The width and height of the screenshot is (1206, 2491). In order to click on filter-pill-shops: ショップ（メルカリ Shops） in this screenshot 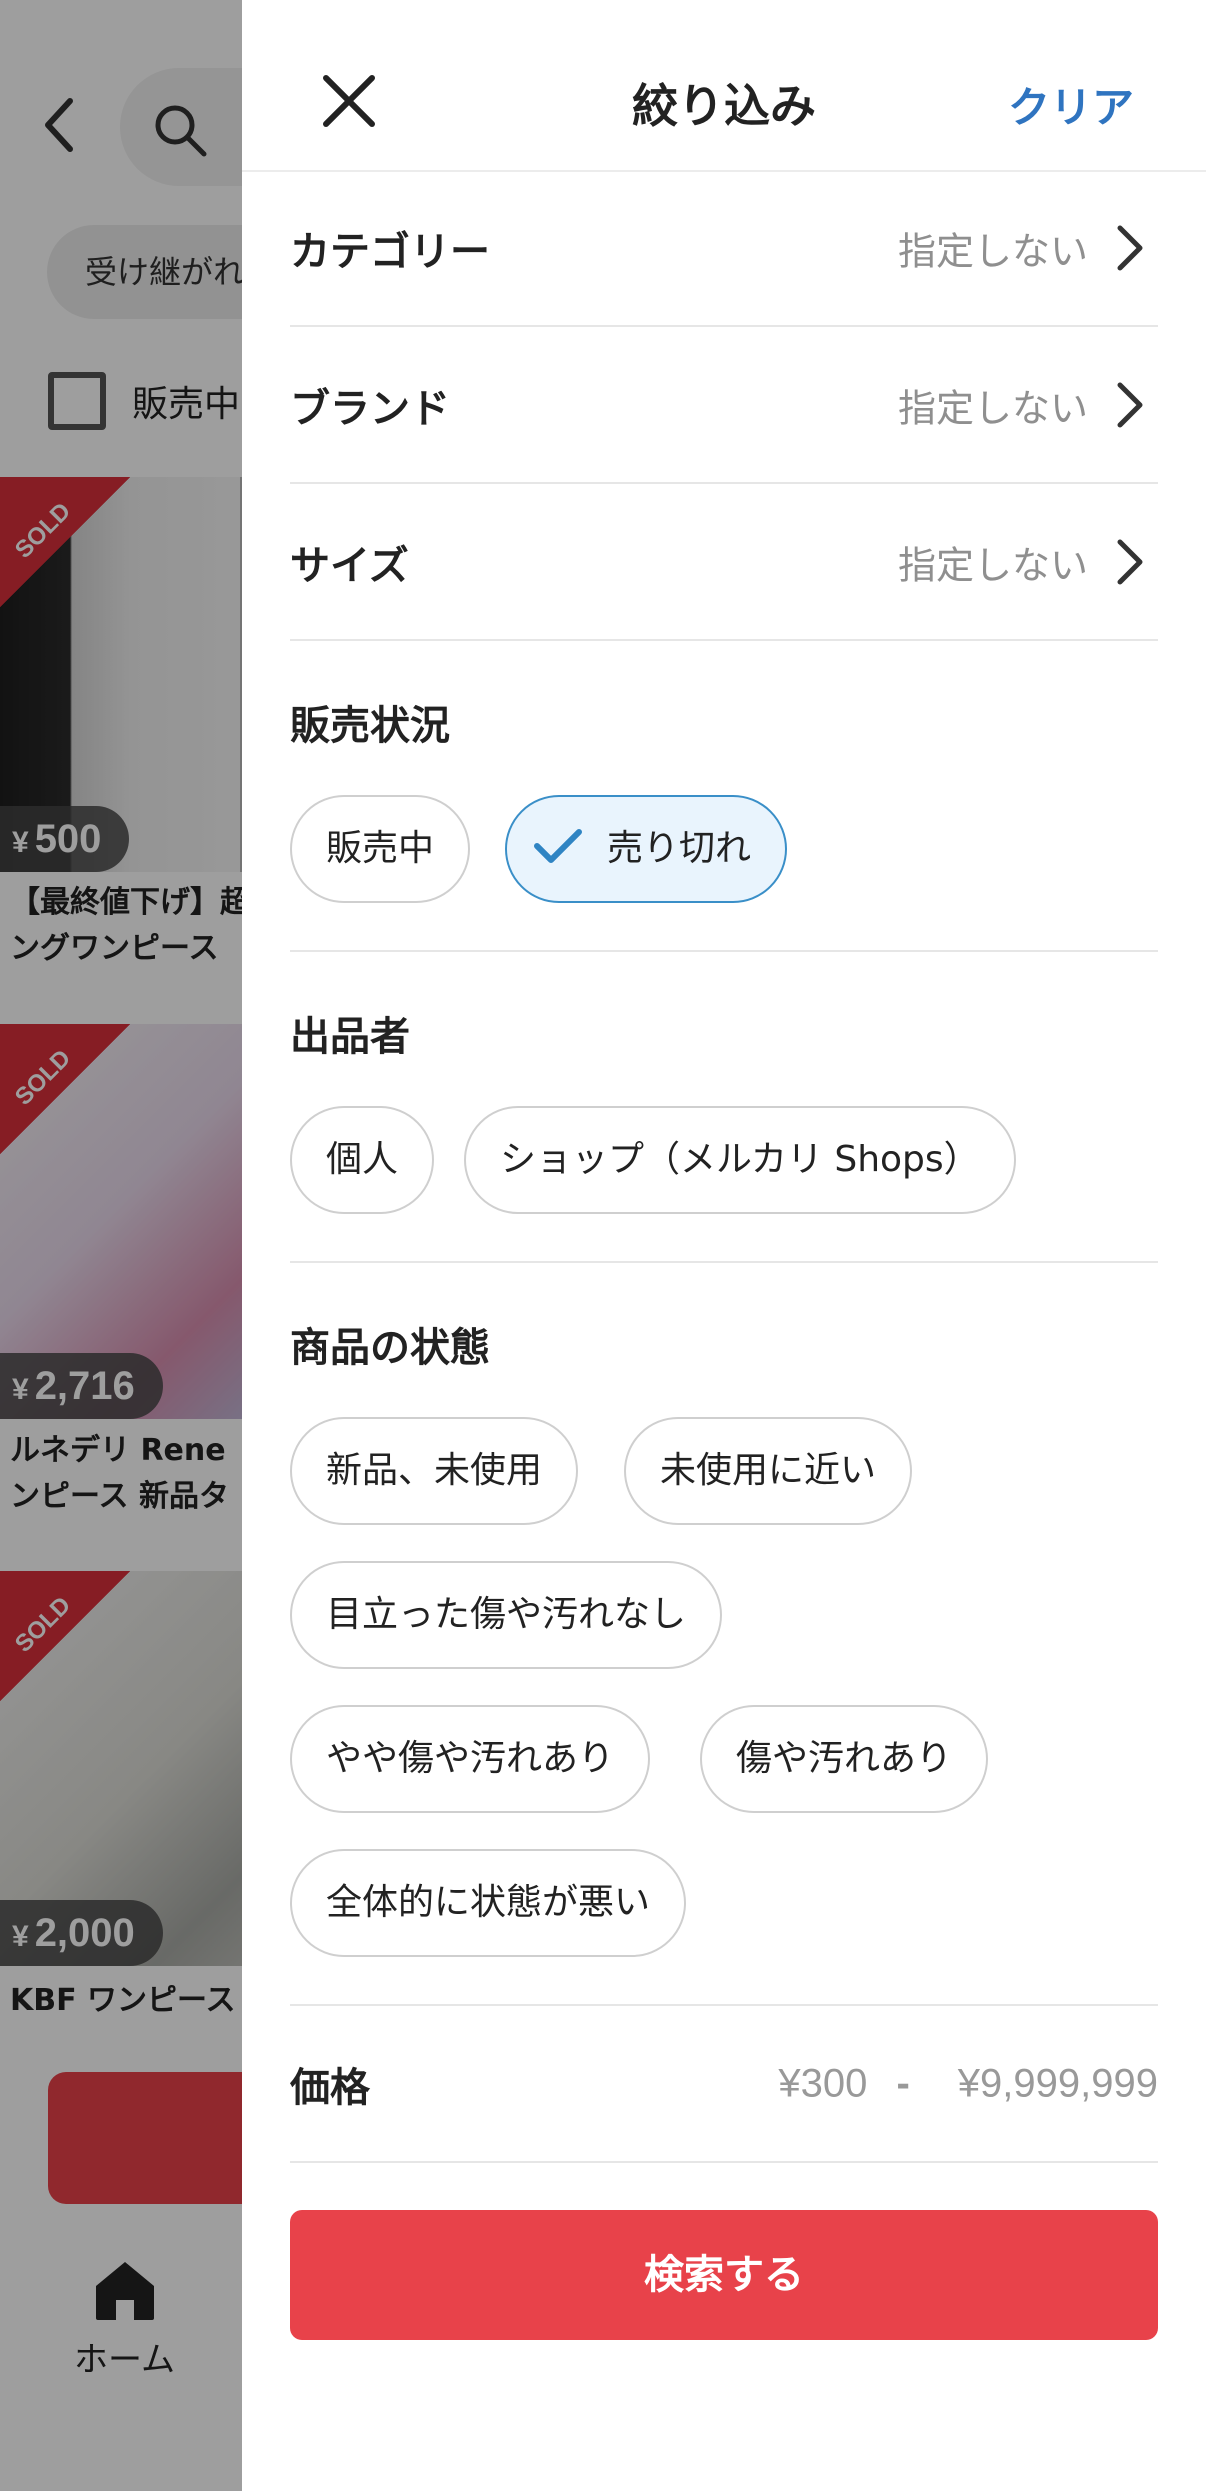, I will do `click(740, 1160)`.